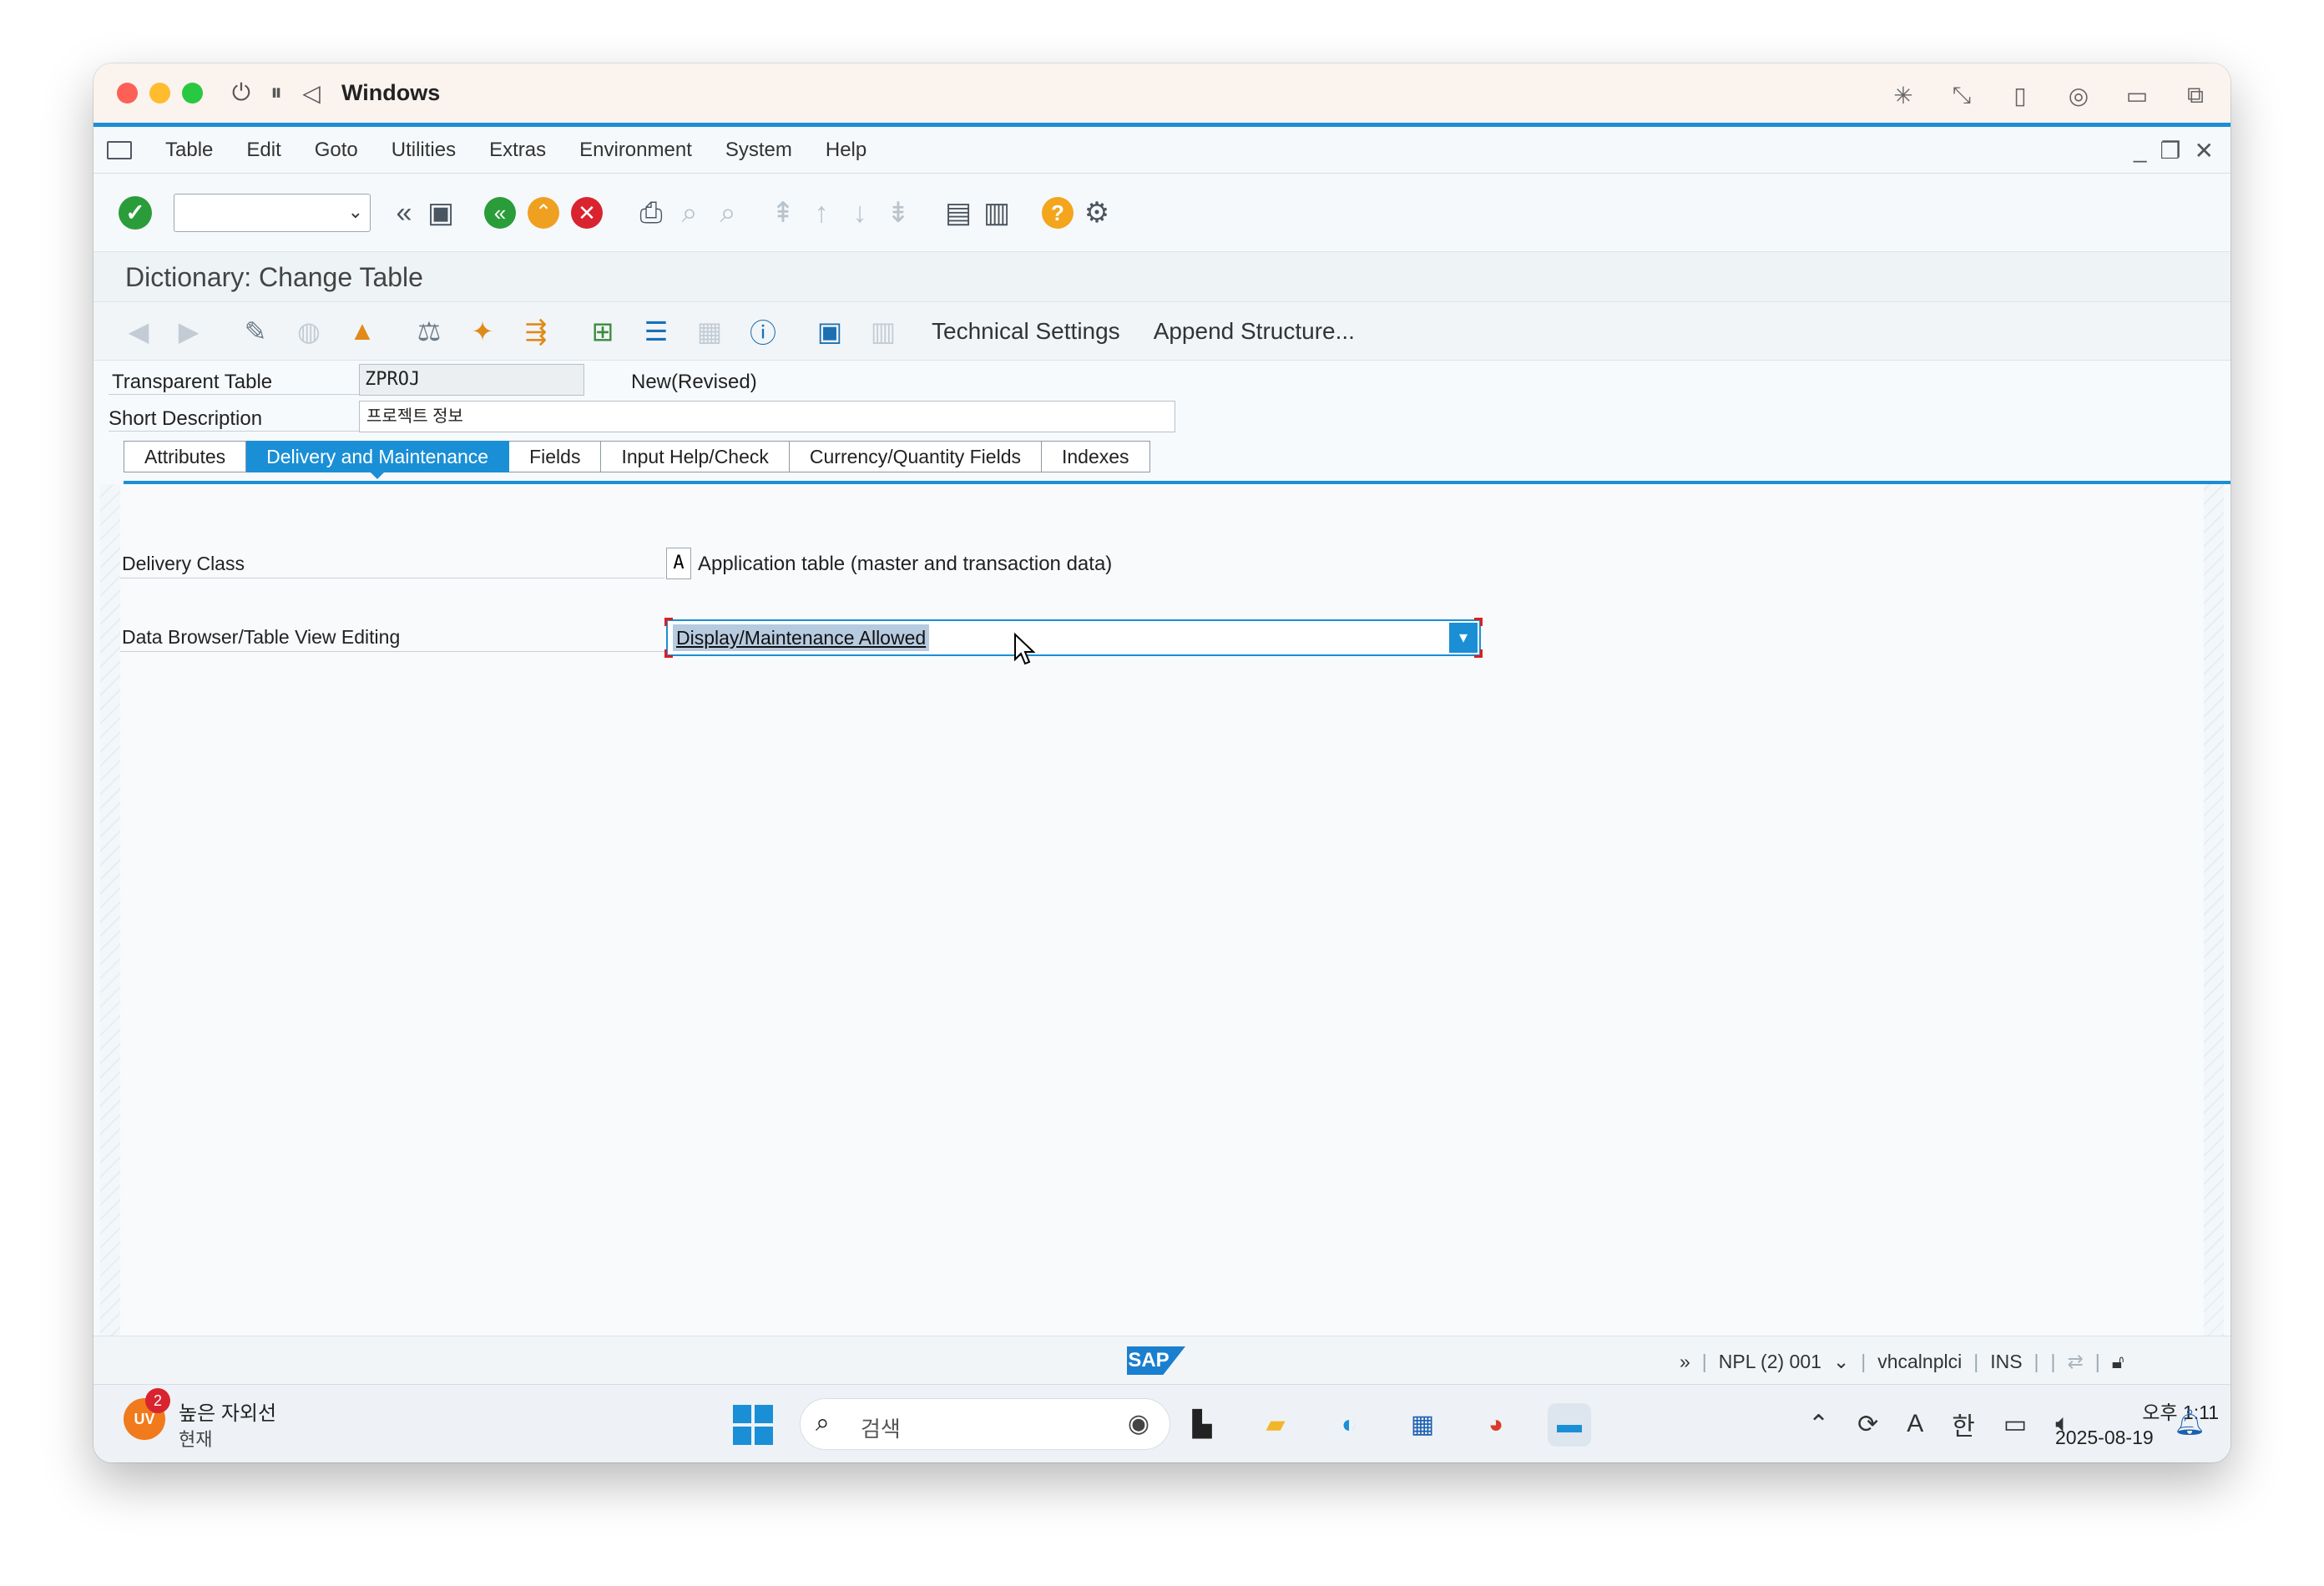  Describe the element at coordinates (767, 416) in the screenshot. I see `short-description-field: 프로젝트 정보` at that location.